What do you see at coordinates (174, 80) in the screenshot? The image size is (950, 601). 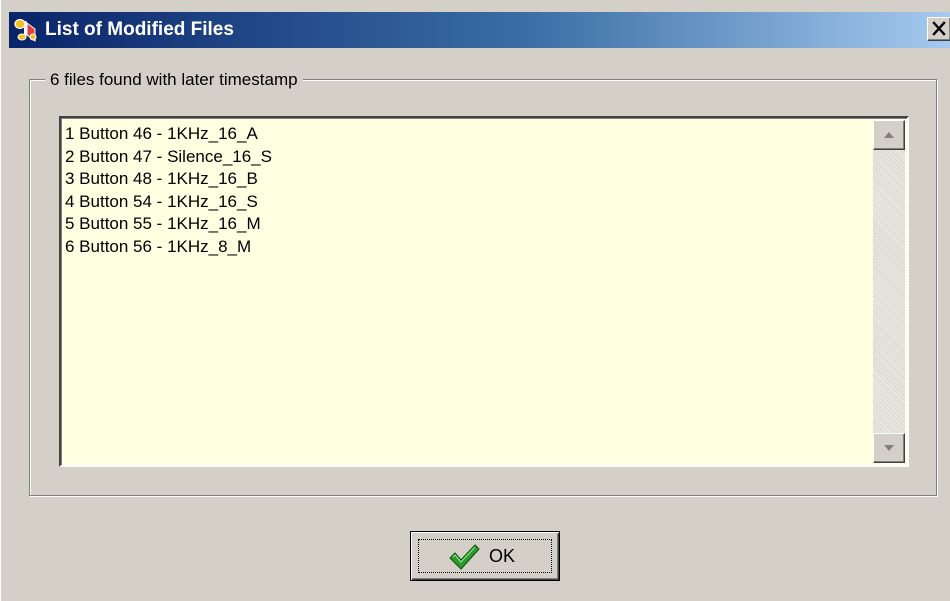 I see `group-label: 6 files found with later timestamp` at bounding box center [174, 80].